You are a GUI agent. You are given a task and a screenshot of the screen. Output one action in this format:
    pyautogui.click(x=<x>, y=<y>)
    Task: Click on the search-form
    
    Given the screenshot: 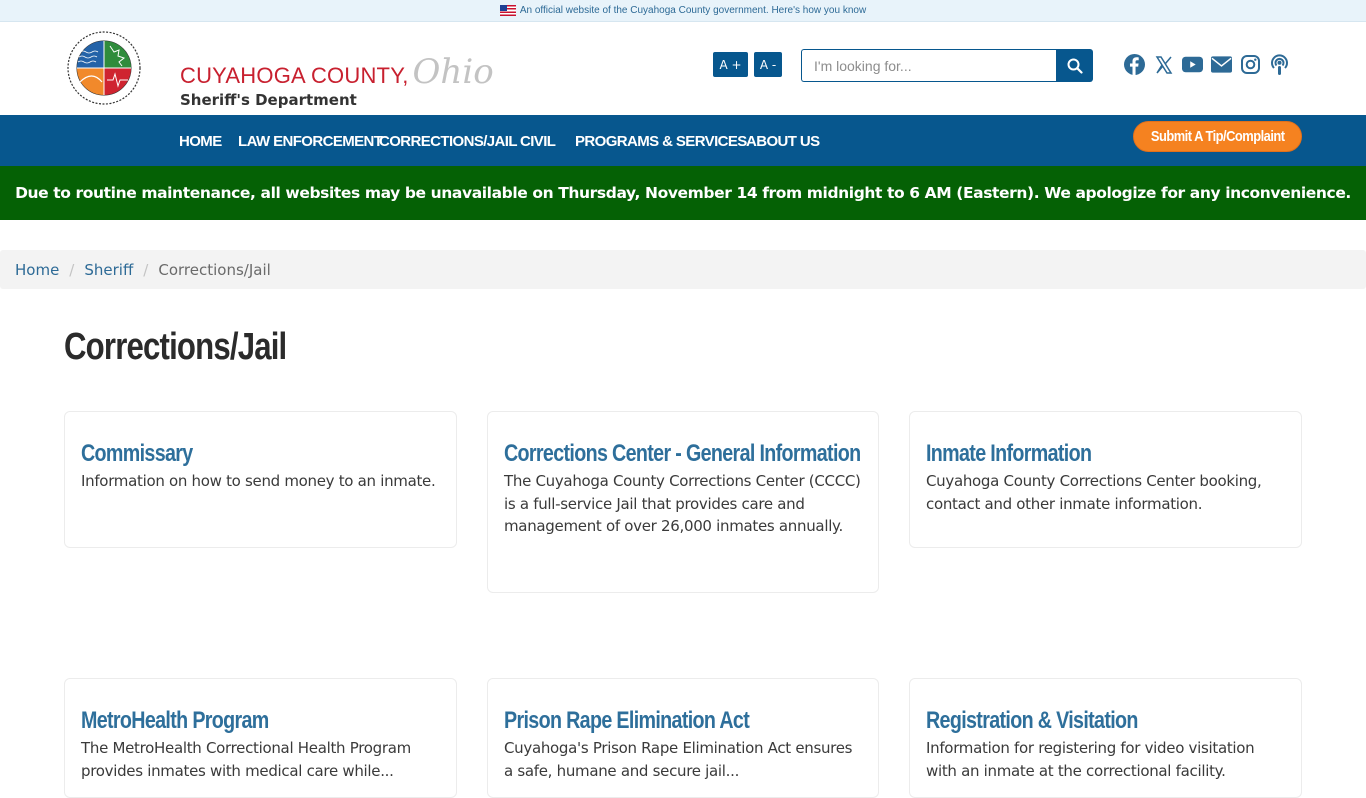 What is the action you would take?
    pyautogui.click(x=947, y=65)
    